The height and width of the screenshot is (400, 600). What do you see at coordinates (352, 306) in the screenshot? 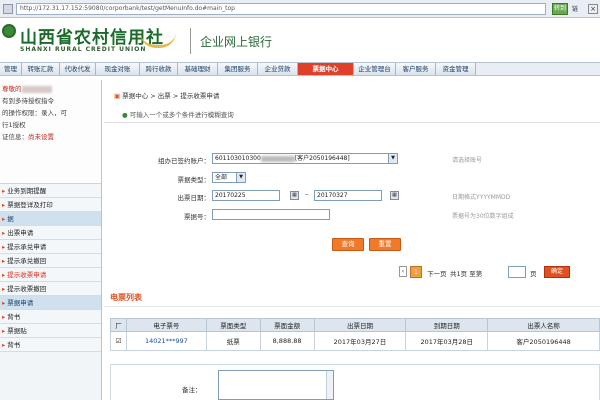
I see `list-rule` at bounding box center [352, 306].